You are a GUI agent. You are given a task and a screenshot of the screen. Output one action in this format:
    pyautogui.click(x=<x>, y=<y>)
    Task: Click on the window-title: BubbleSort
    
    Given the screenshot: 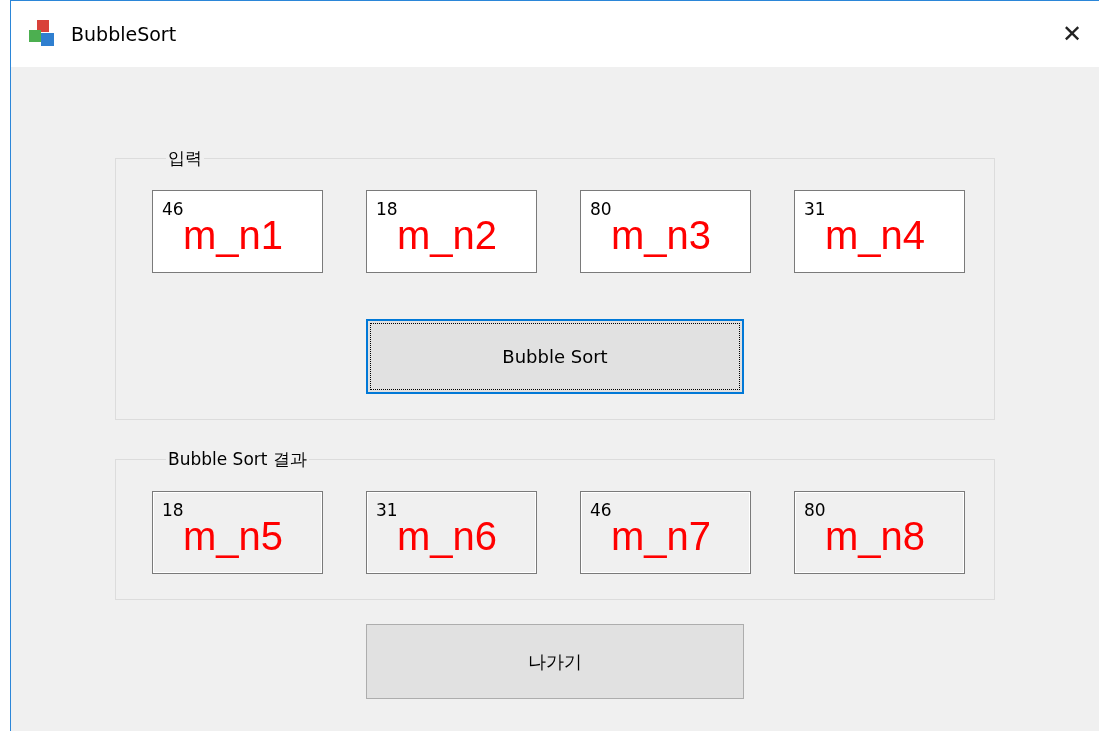 What is the action you would take?
    pyautogui.click(x=124, y=34)
    